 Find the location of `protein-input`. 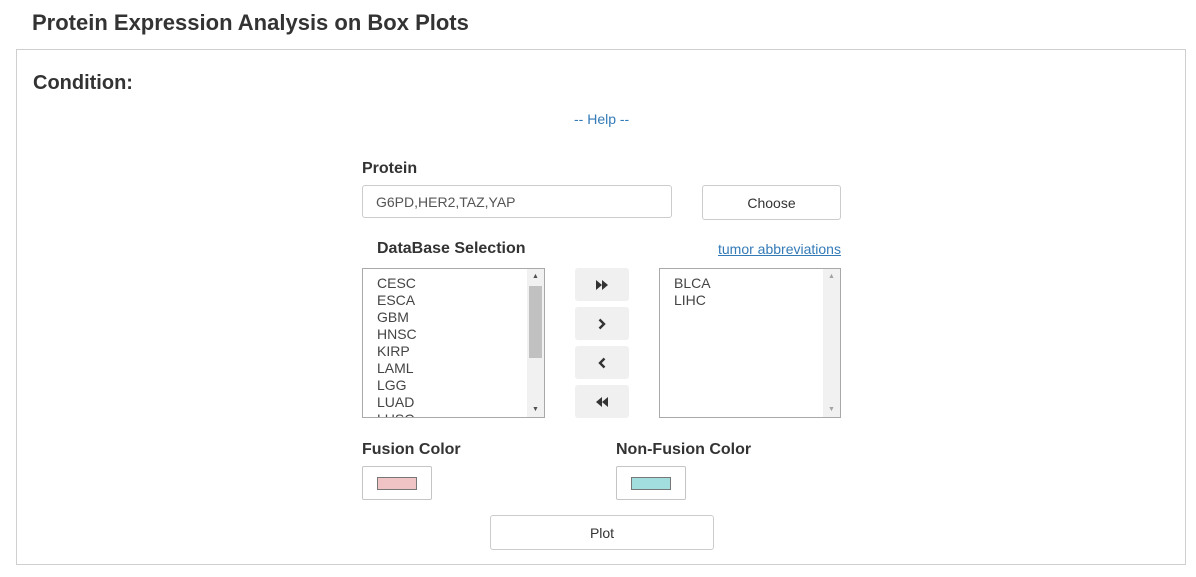

protein-input is located at coordinates (517, 201).